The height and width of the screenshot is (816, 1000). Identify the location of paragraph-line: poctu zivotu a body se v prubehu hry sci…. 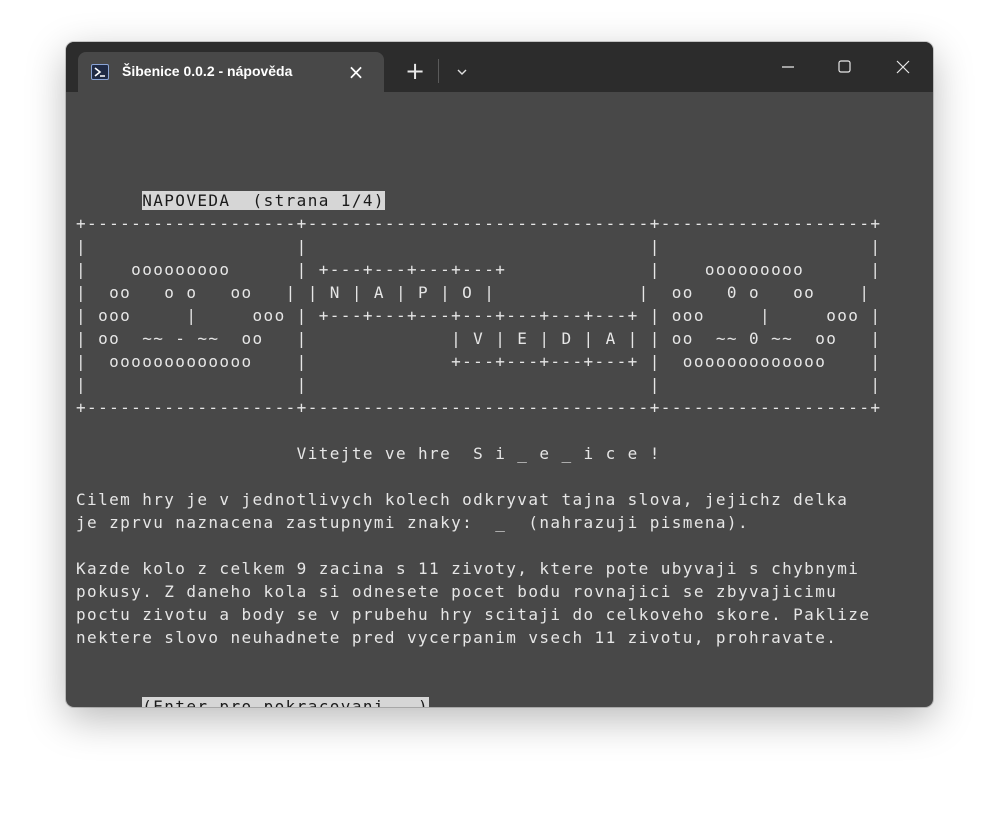
(473, 614).